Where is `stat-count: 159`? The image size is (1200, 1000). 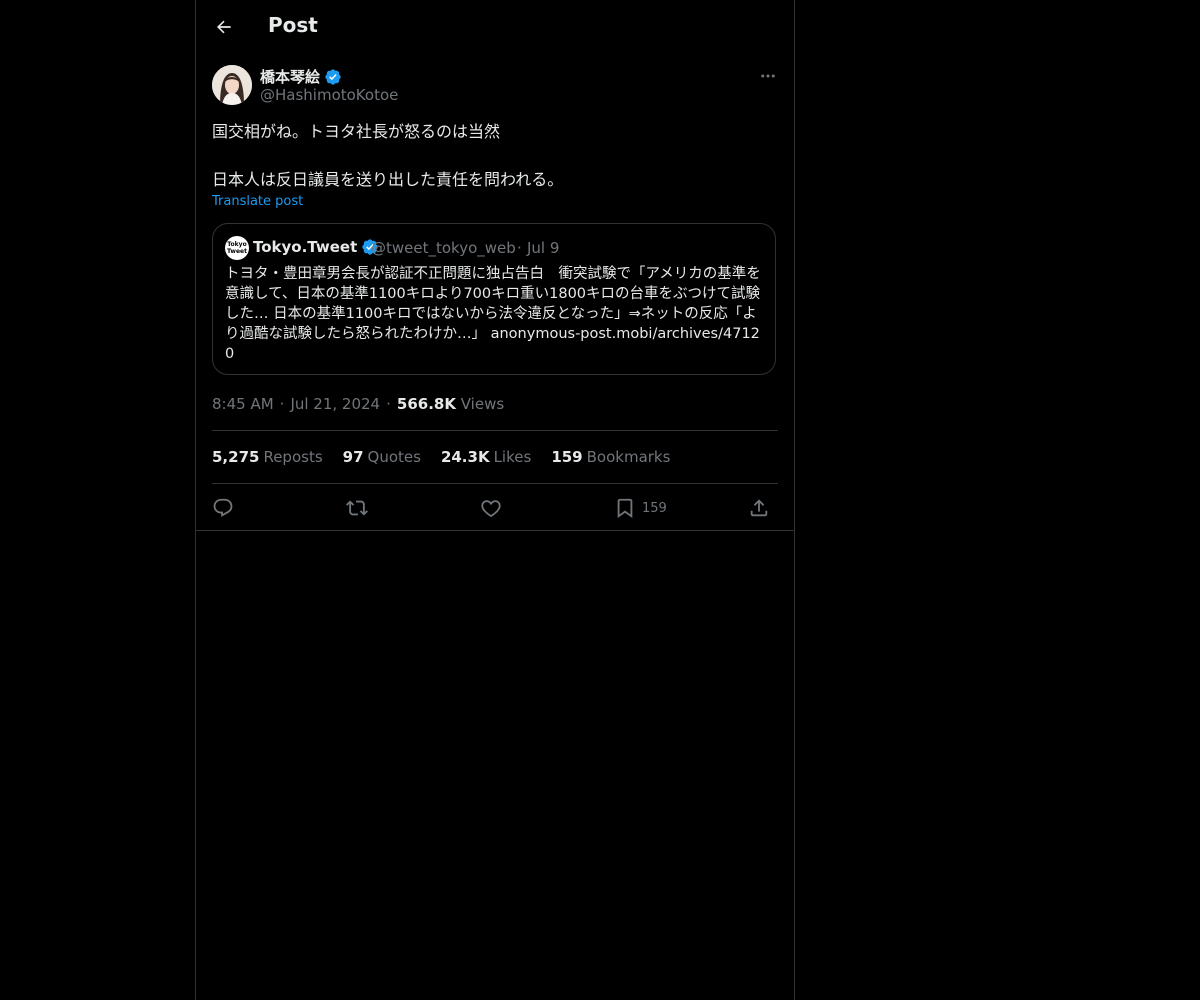 stat-count: 159 is located at coordinates (567, 457).